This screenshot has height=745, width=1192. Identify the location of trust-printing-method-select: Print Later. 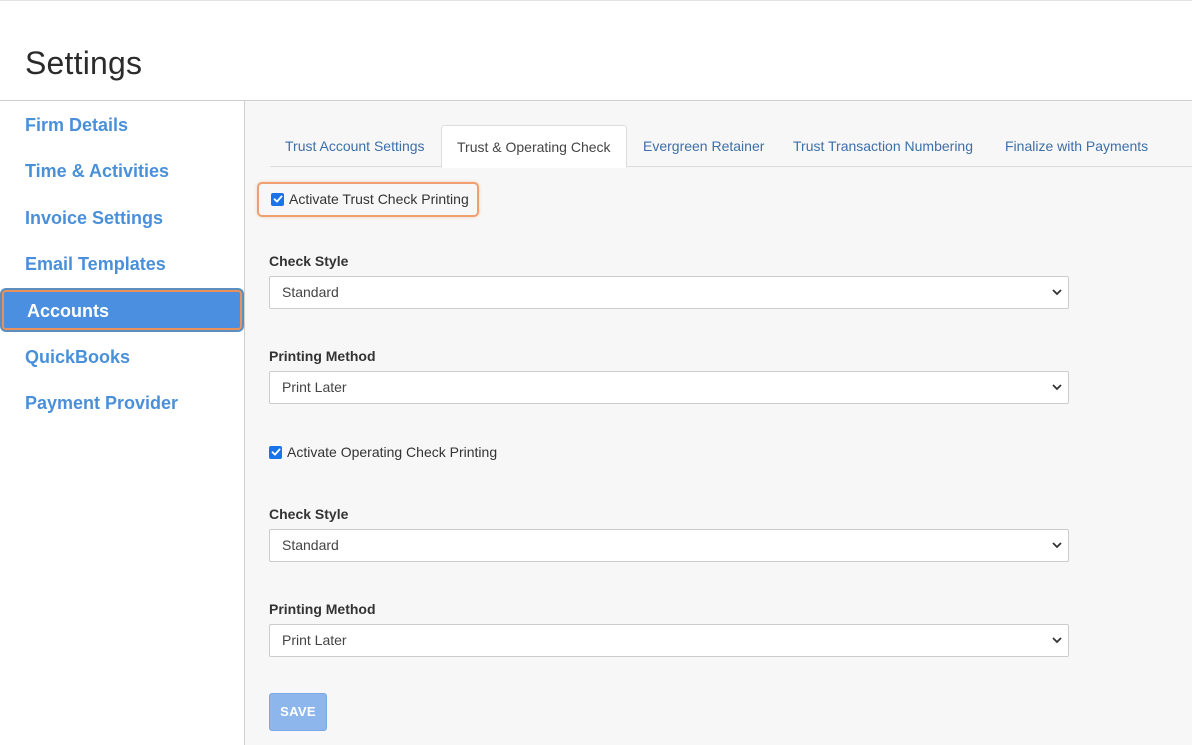
(669, 387).